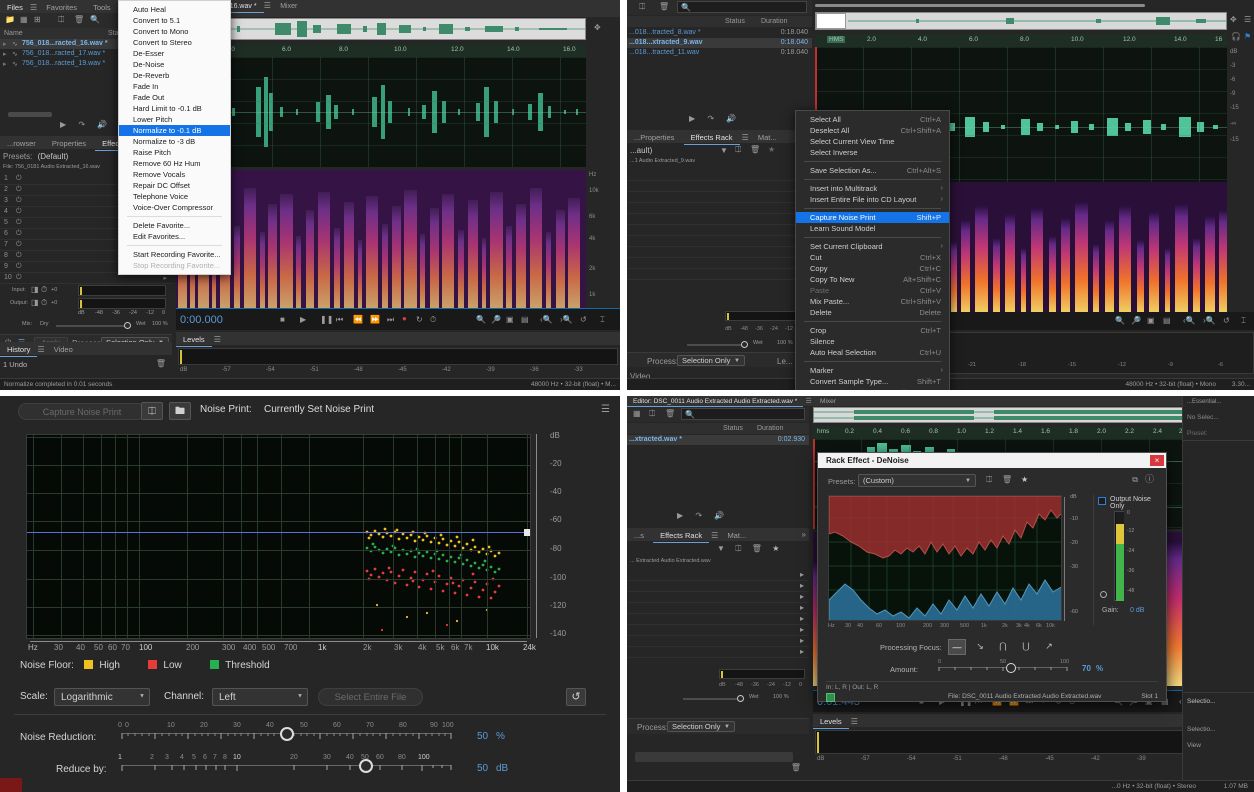 The width and height of the screenshot is (1254, 792). I want to click on noise-reduction-slider: 0 0 10 20 30 40 50 60 70 80 90 100, so click(286, 733).